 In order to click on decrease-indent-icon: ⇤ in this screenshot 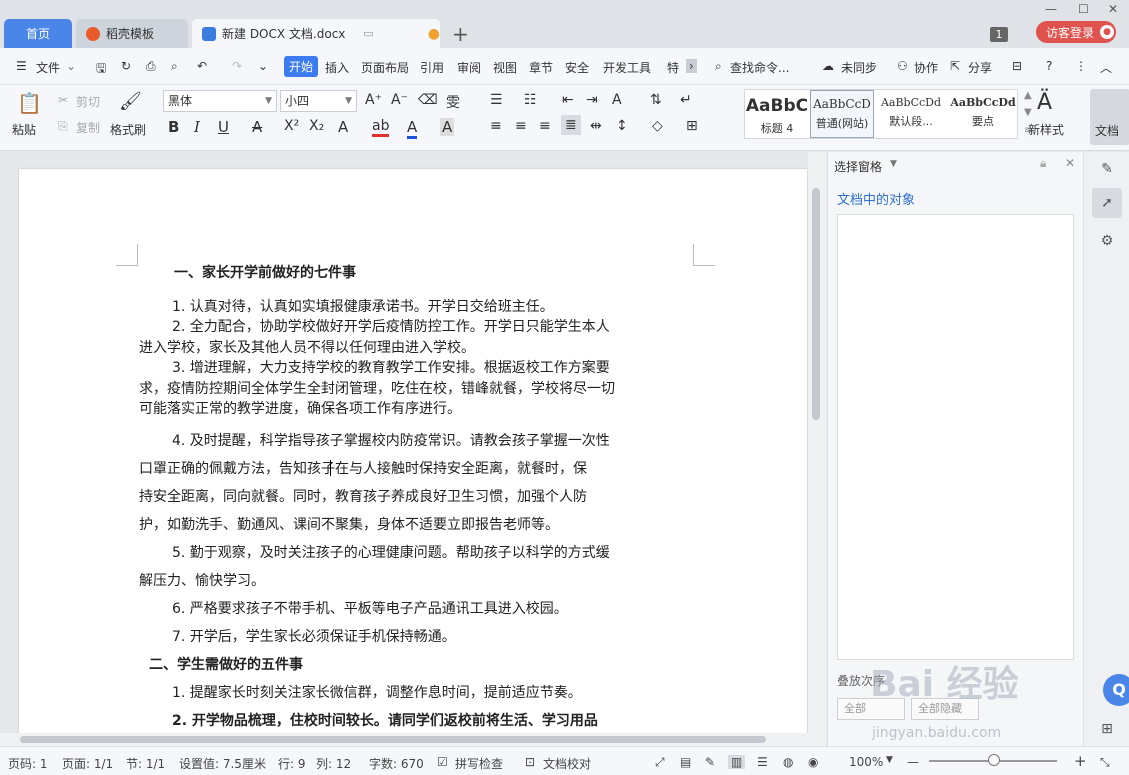, I will do `click(568, 100)`.